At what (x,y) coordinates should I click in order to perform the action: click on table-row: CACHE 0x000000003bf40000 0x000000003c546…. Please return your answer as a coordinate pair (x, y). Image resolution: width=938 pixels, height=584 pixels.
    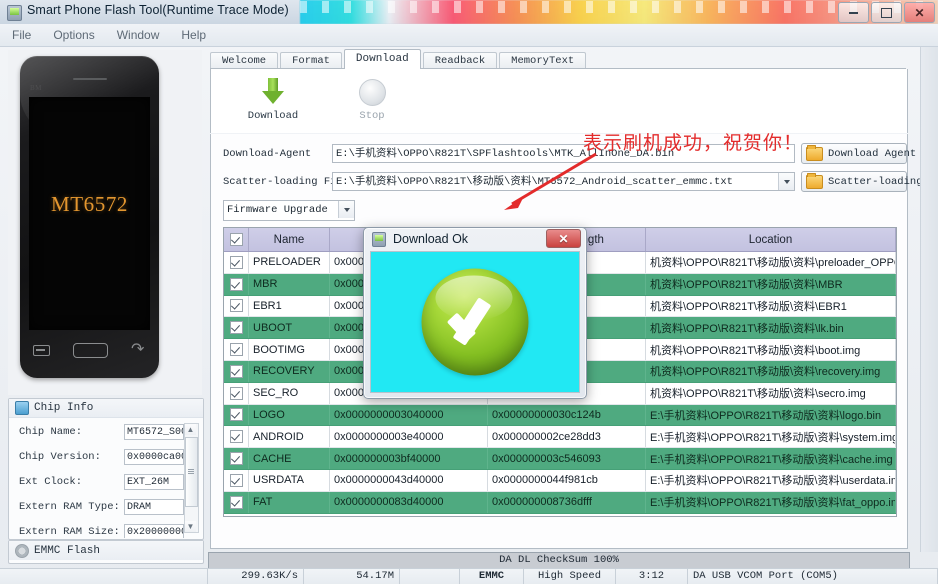
    Looking at the image, I should click on (560, 458).